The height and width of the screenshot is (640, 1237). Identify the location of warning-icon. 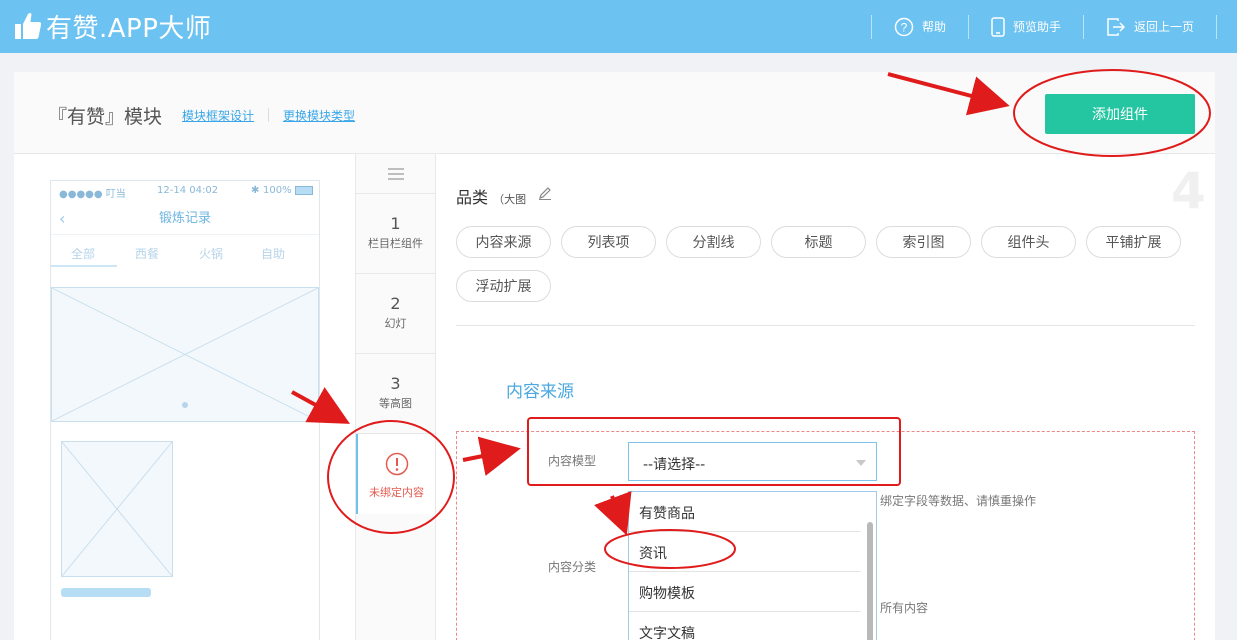
(396, 464).